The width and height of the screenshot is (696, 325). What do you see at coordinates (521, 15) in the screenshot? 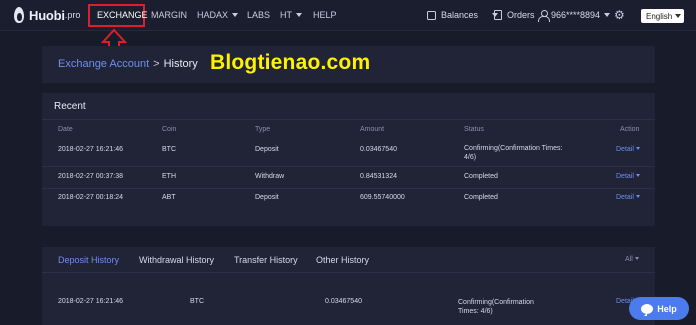
I see `orders-label: Orders` at bounding box center [521, 15].